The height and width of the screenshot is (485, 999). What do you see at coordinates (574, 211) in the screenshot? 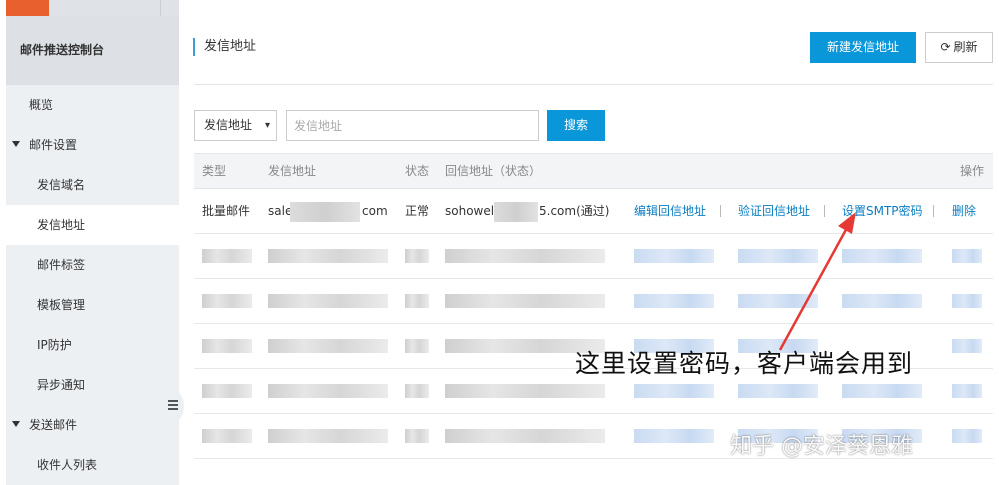
I see `cell-reply-suffix: 5.com(通过)` at bounding box center [574, 211].